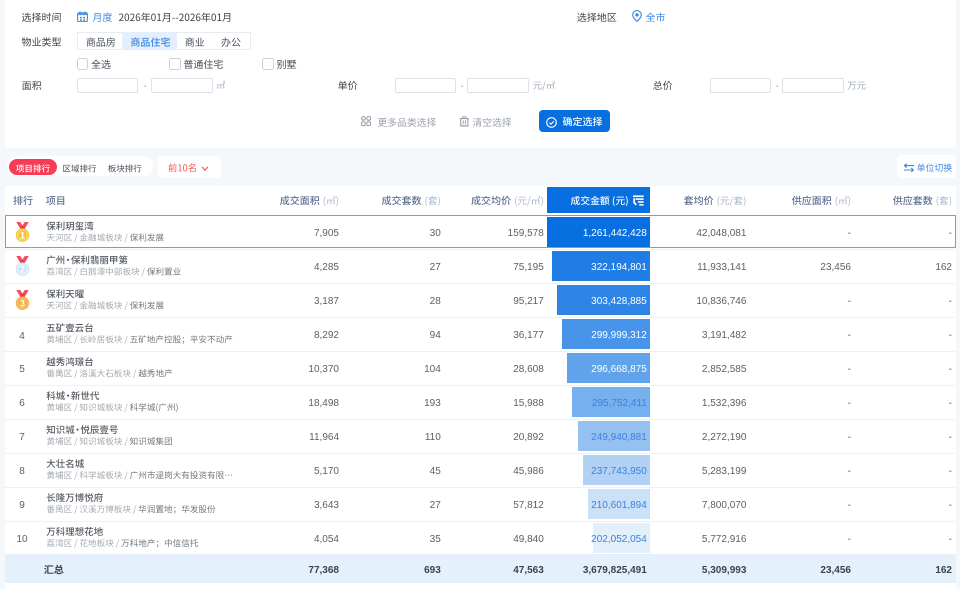  Describe the element at coordinates (22, 269) in the screenshot. I see `svg-text: 2` at that location.